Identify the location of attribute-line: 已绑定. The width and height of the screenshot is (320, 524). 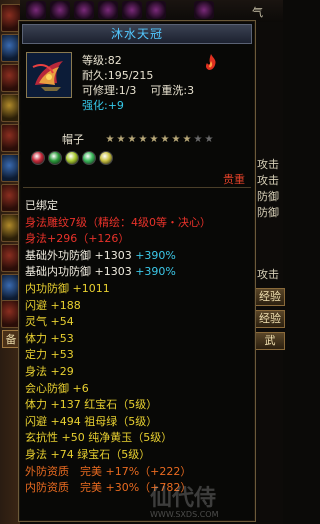
(139, 206).